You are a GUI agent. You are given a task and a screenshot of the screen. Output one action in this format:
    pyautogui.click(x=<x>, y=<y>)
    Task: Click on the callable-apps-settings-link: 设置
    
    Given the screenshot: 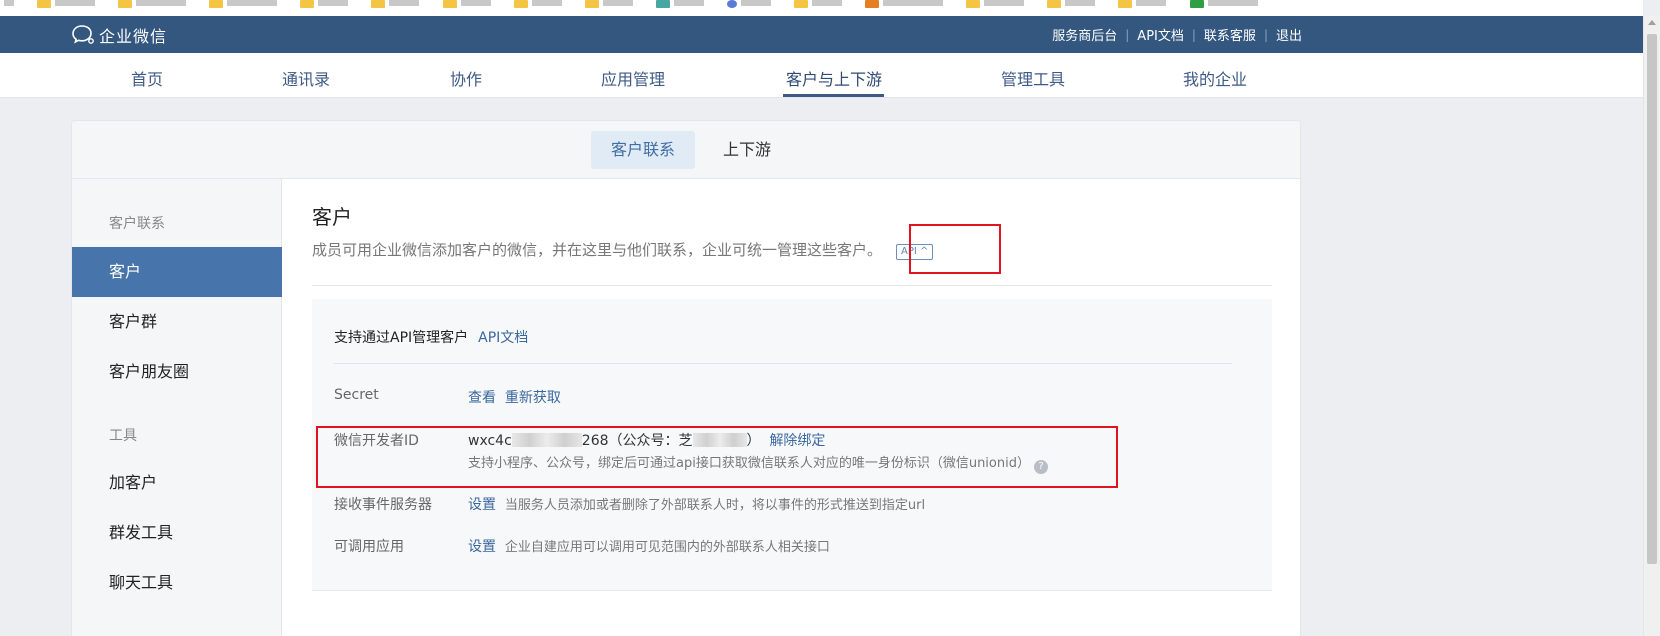 What is the action you would take?
    pyautogui.click(x=482, y=547)
    